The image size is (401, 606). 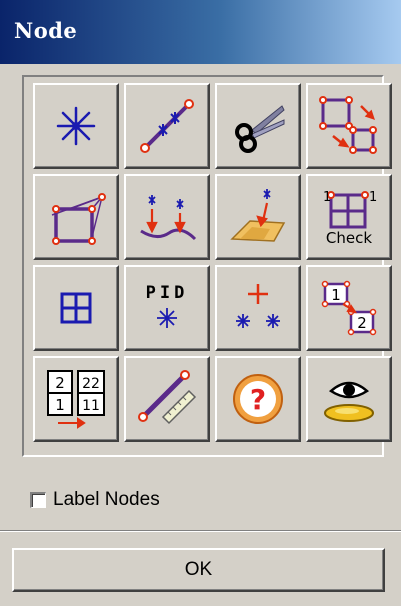 I want to click on project-square-button, so click(x=76, y=217).